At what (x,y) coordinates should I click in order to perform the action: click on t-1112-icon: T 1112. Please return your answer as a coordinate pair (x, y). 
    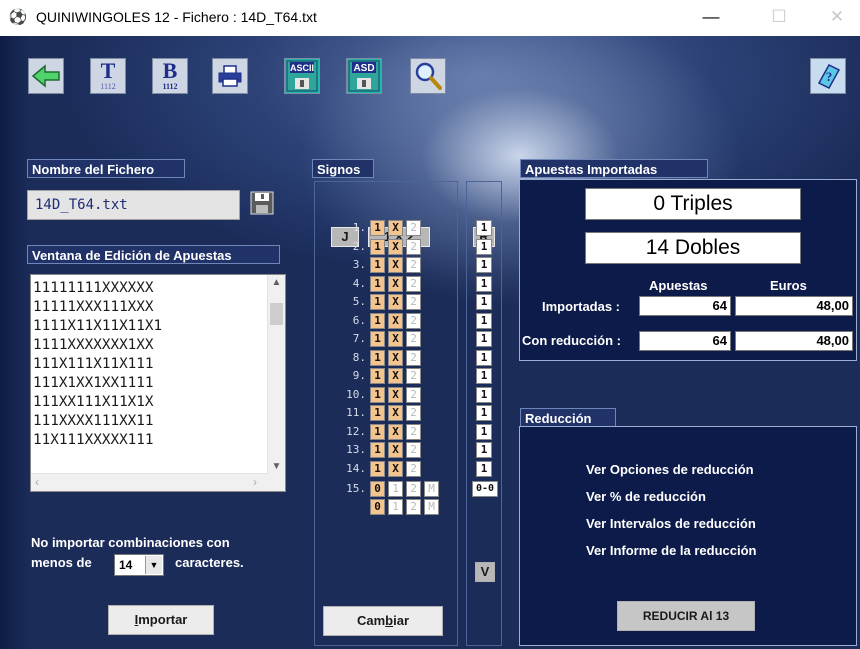
    Looking at the image, I should click on (108, 76).